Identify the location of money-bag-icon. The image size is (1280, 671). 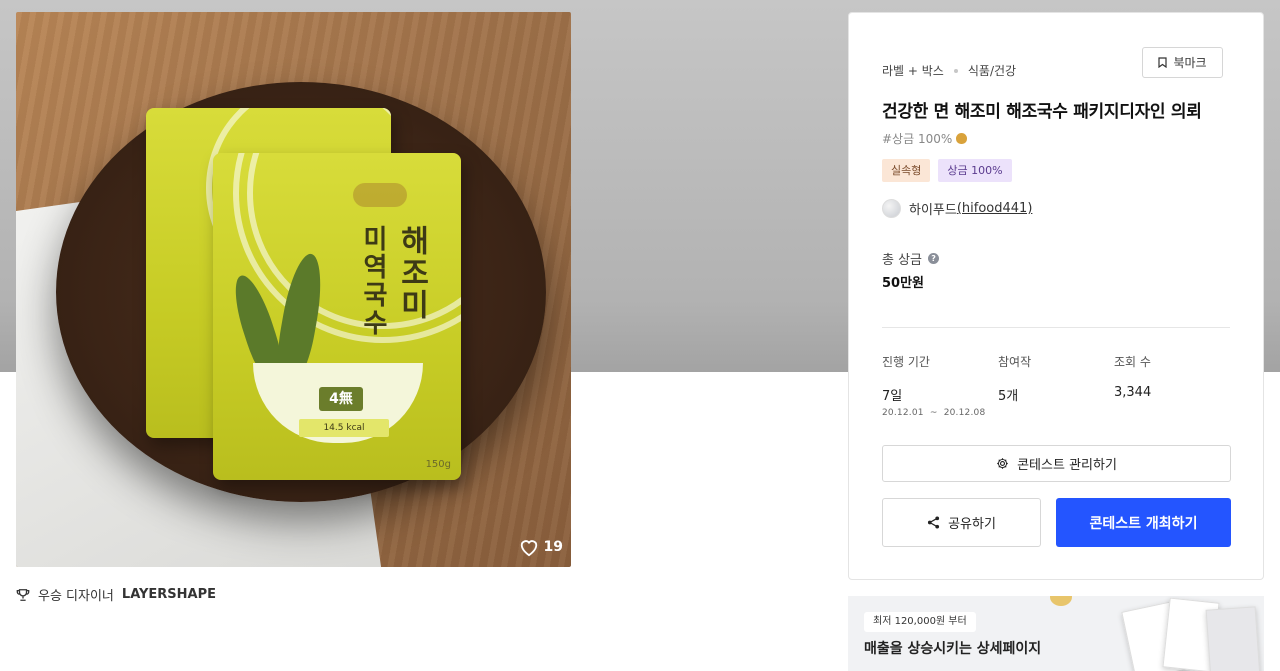
(962, 138).